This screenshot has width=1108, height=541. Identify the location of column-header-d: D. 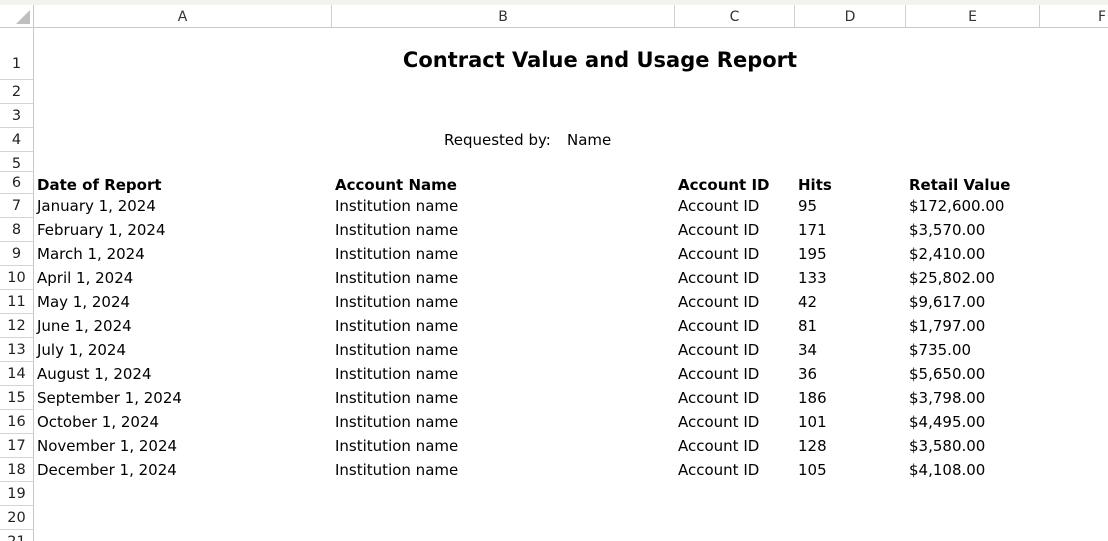
(850, 16).